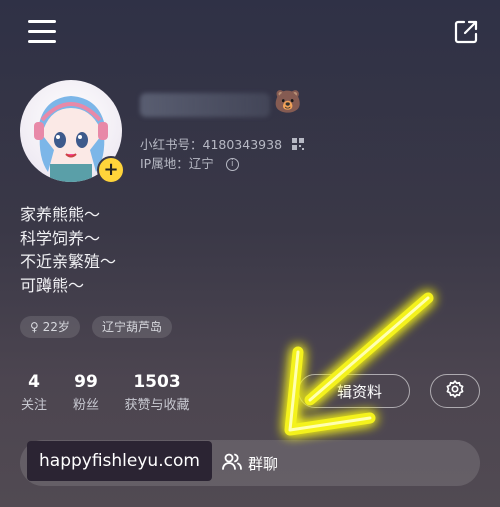  What do you see at coordinates (111, 170) in the screenshot?
I see `add-avatar-button: +` at bounding box center [111, 170].